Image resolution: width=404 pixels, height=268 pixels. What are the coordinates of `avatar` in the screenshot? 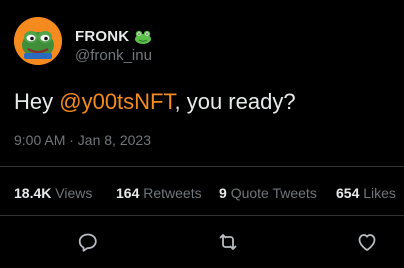 It's located at (38, 41).